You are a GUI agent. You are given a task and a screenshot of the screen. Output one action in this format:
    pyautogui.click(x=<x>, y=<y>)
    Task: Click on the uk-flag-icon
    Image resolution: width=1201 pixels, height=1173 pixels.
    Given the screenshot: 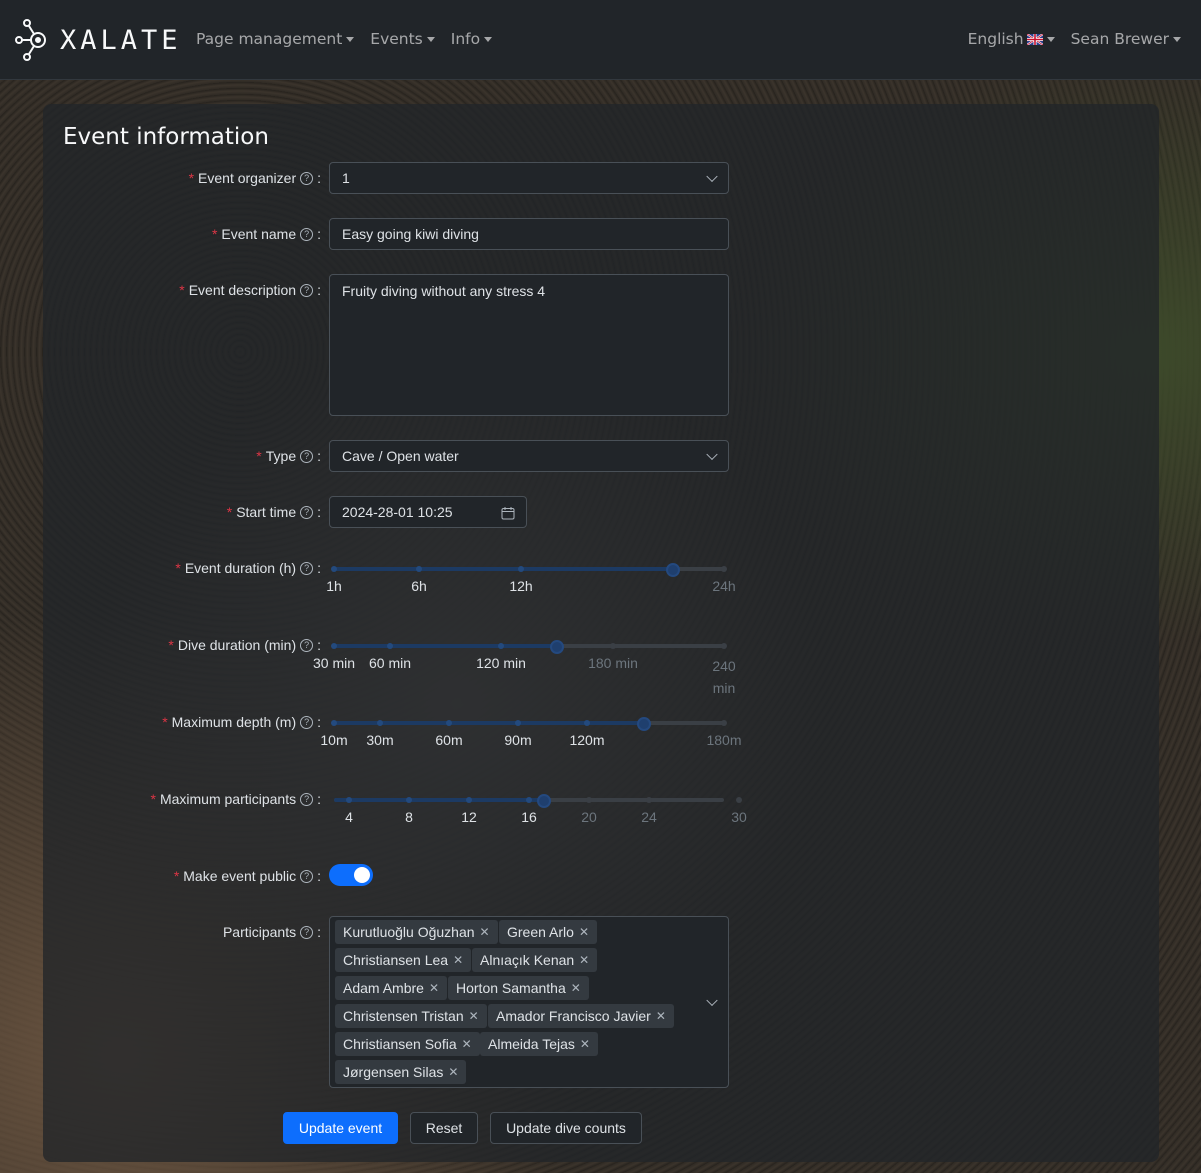 What is the action you would take?
    pyautogui.click(x=1034, y=39)
    